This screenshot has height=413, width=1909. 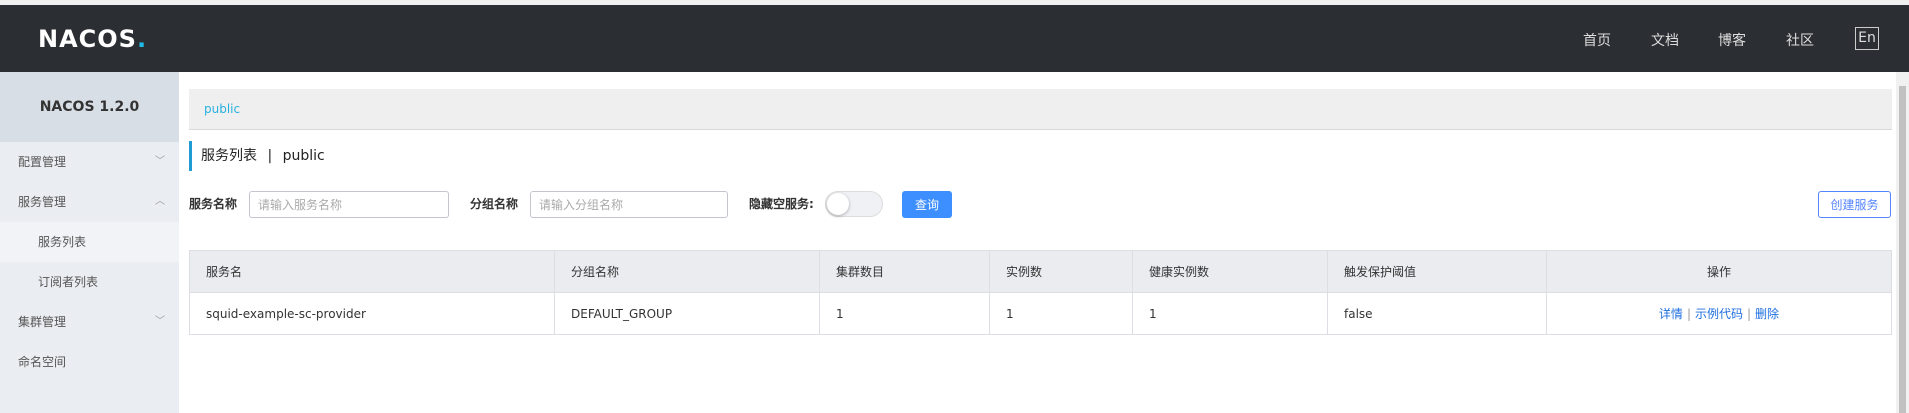 What do you see at coordinates (687, 271) in the screenshot?
I see `col-group-name: 分组名称` at bounding box center [687, 271].